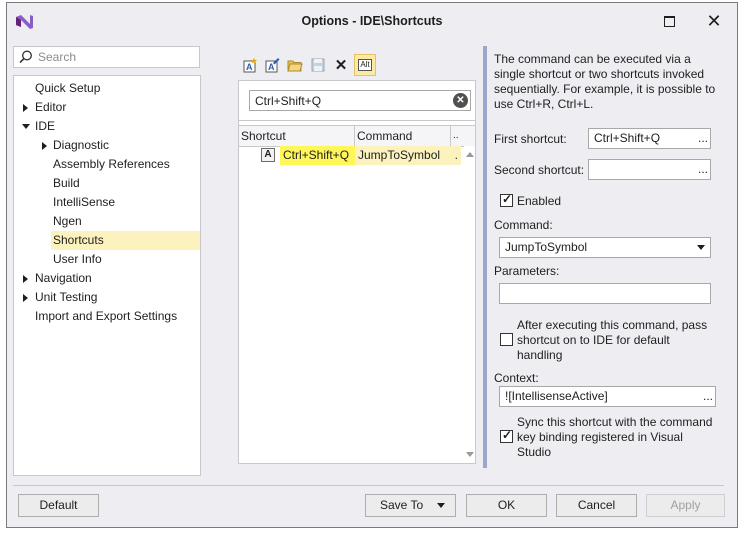 The image size is (744, 536). What do you see at coordinates (403, 136) in the screenshot?
I see `column-header-command: Command` at bounding box center [403, 136].